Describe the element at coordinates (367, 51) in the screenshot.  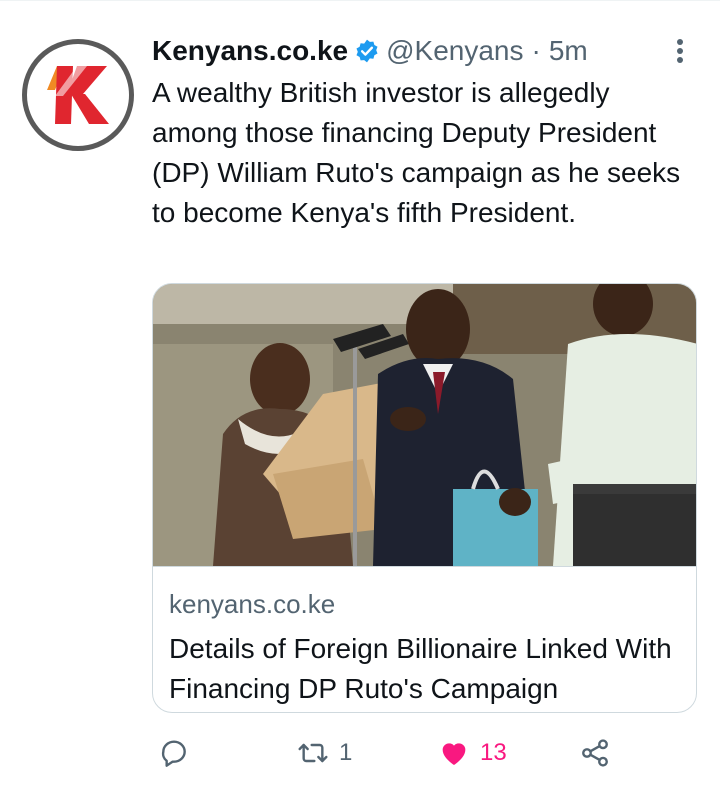
I see `verified-badge-icon` at that location.